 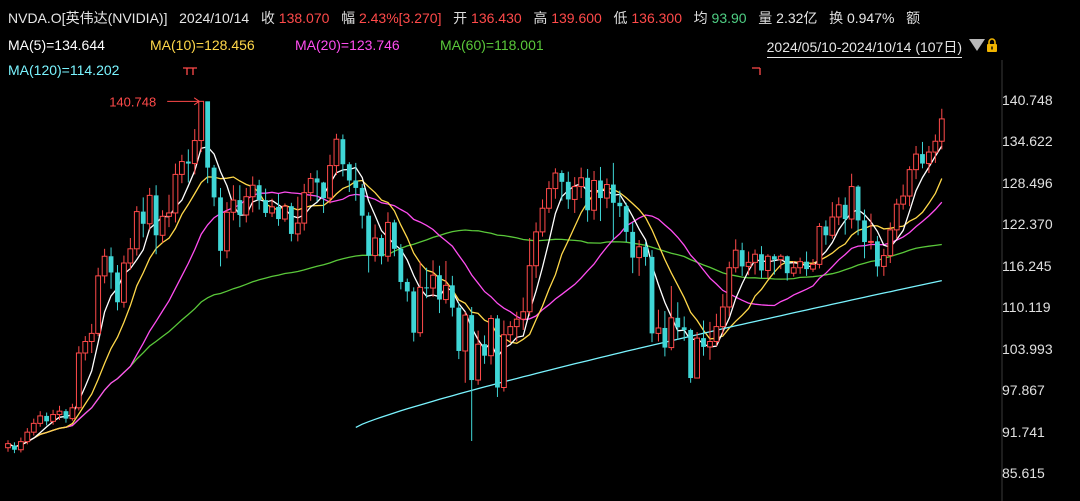 What do you see at coordinates (202, 45) in the screenshot?
I see `ma10-legend: MA(10)=128.456` at bounding box center [202, 45].